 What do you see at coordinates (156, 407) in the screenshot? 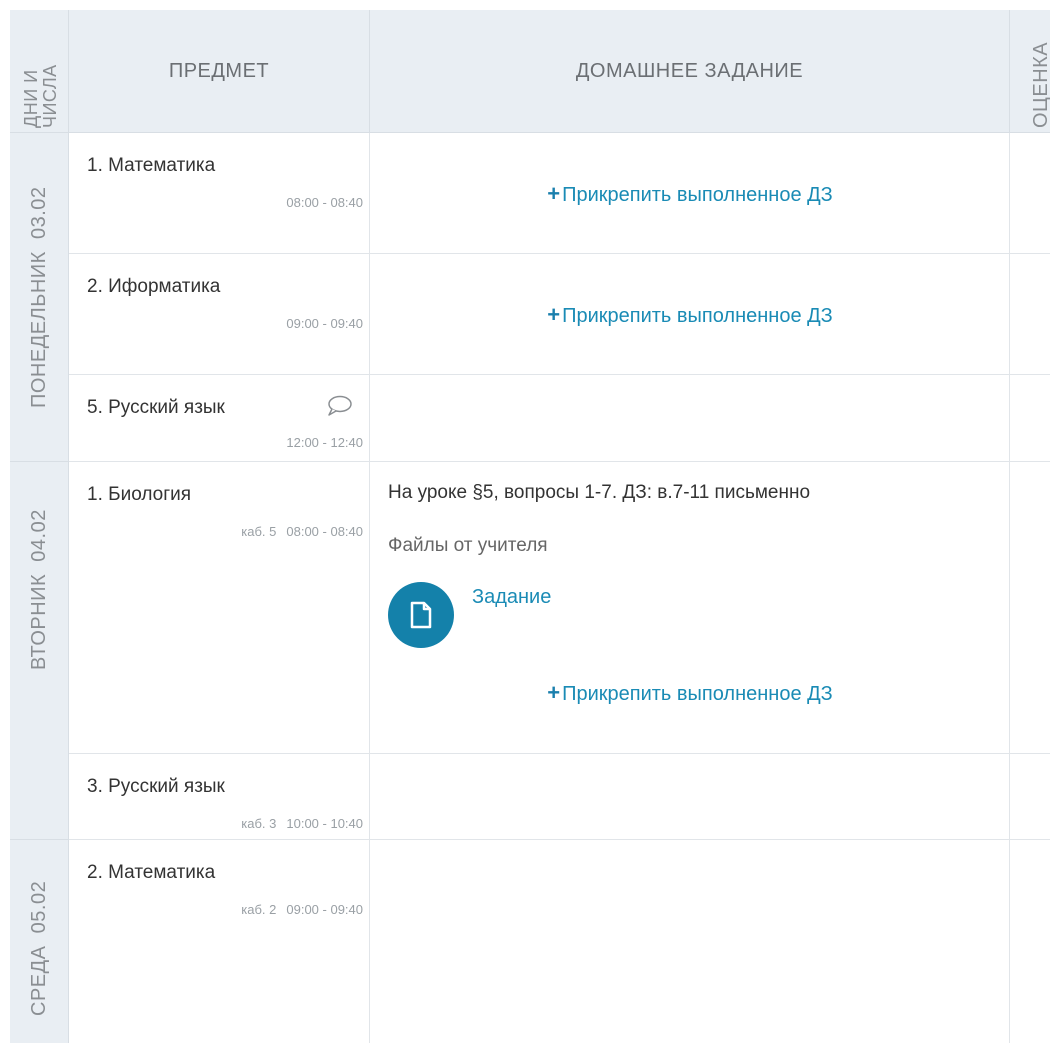
I see `subject-name: 5. Русский язык` at bounding box center [156, 407].